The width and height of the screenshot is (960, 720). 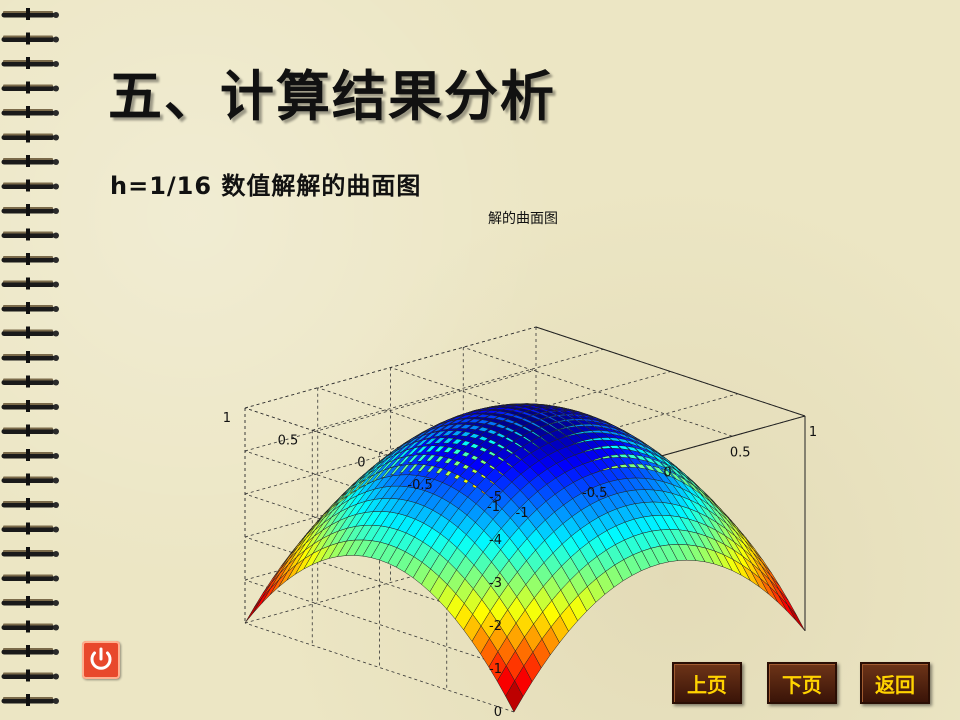 I want to click on chart-title: 解的曲面图, so click(x=523, y=219).